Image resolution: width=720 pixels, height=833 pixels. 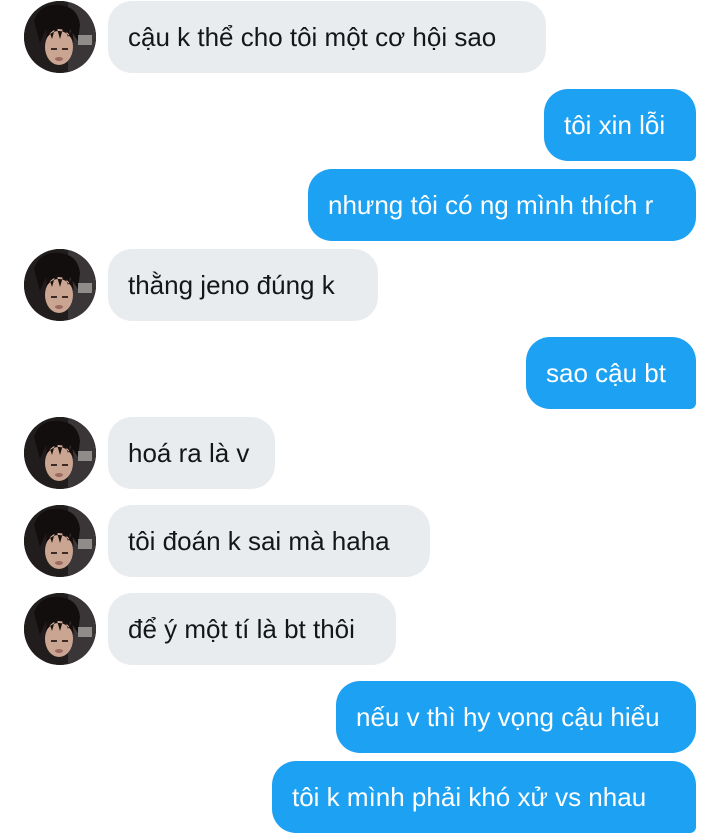 I want to click on message-row-incoming: tôi đoán k sai mà haha, so click(x=360, y=541).